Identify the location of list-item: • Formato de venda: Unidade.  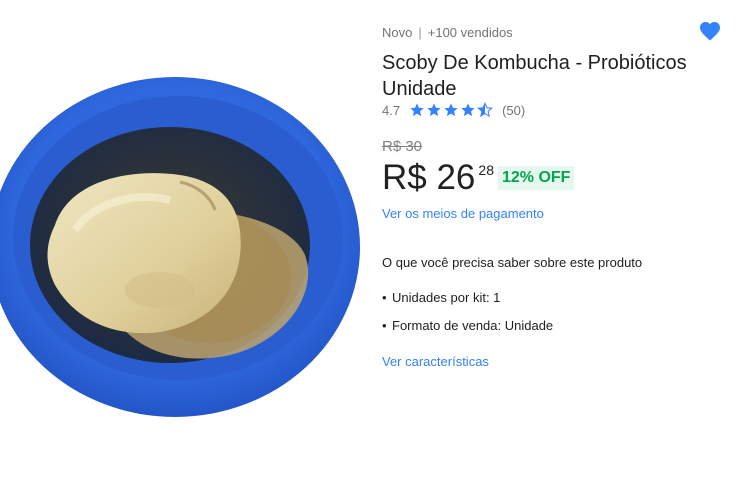
(467, 332).